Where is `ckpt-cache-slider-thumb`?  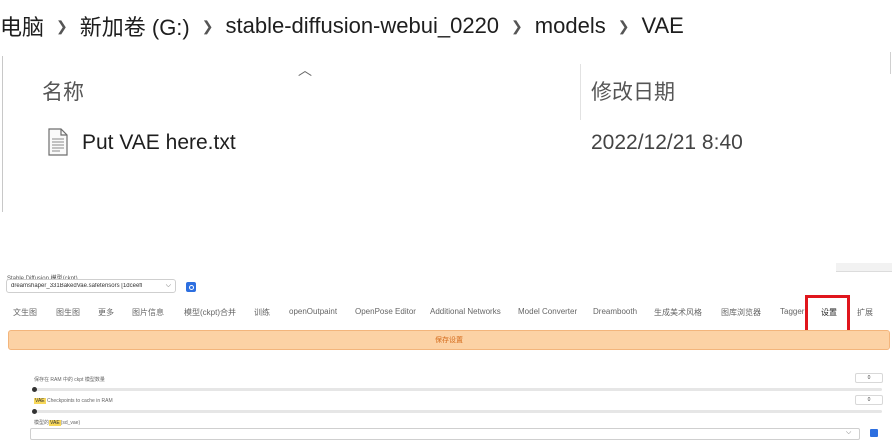
ckpt-cache-slider-thumb is located at coordinates (34, 389).